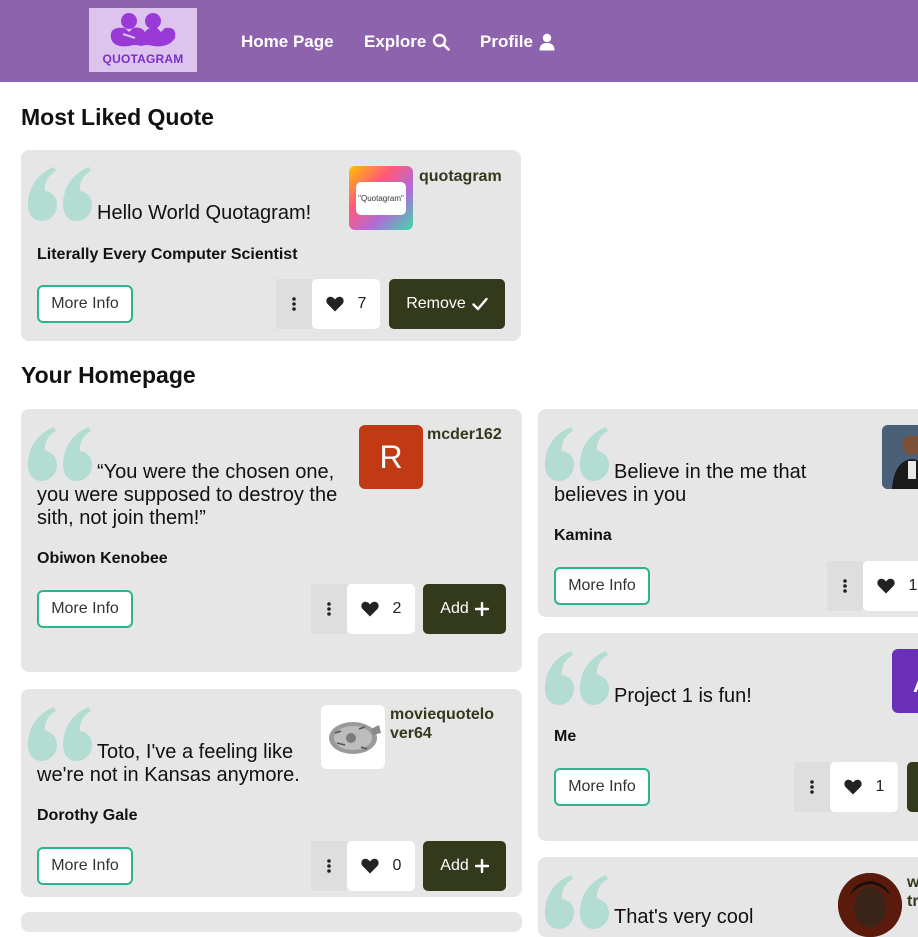 This screenshot has height=937, width=918. What do you see at coordinates (459, 41) in the screenshot?
I see `top-nav-bar: QUOTAGRAM Home Page Explore Profile` at bounding box center [459, 41].